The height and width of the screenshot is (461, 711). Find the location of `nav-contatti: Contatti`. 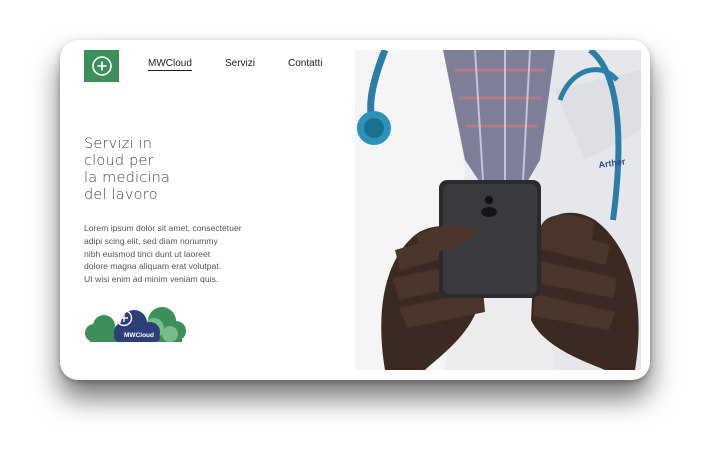

nav-contatti: Contatti is located at coordinates (305, 63).